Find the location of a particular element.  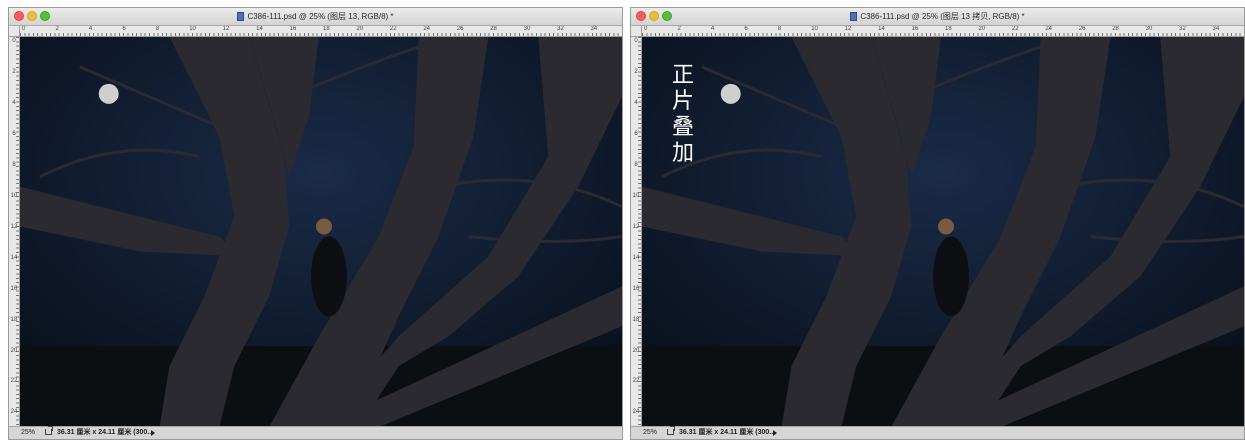

window-title: C386-111.psd @ 25% (图层 13, RGB/8) * is located at coordinates (320, 16).